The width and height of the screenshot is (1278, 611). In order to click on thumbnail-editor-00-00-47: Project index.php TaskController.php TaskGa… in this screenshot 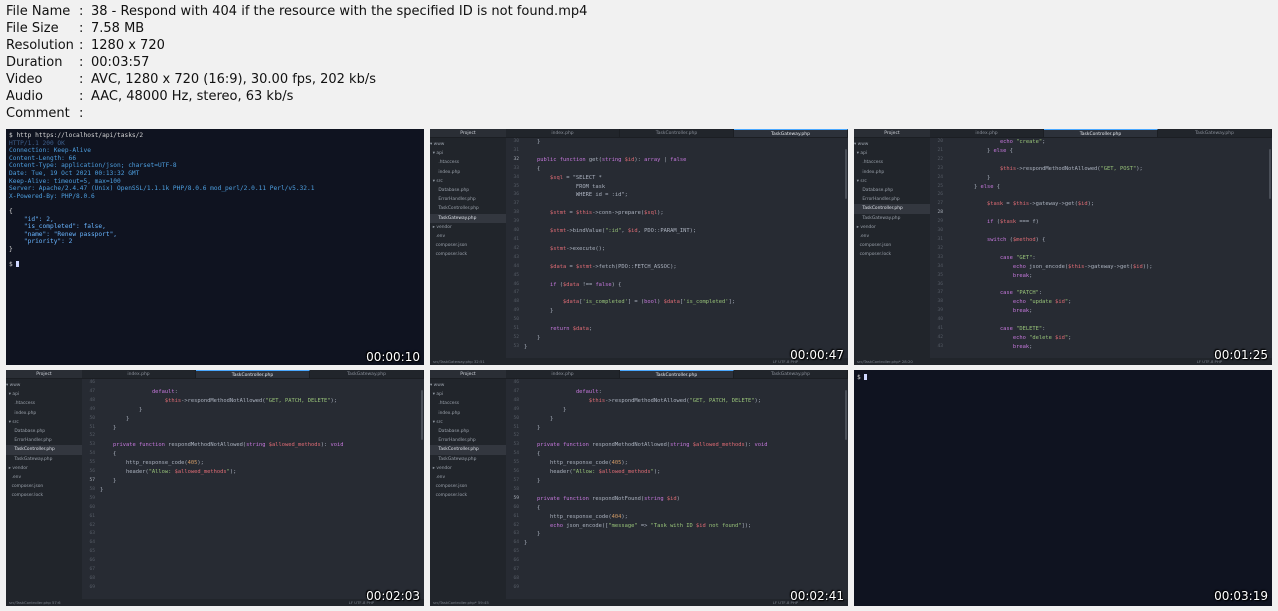, I will do `click(639, 247)`.